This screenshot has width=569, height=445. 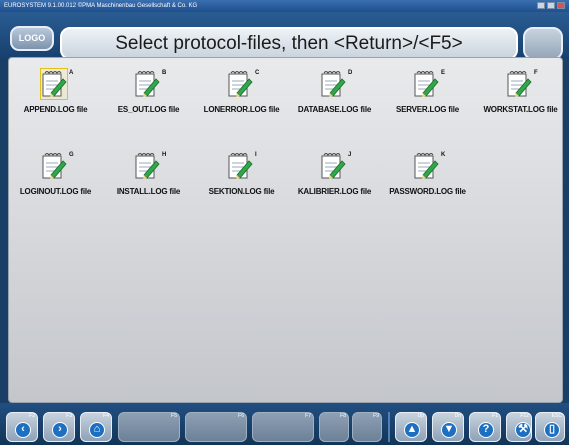 I want to click on fkey-label: F4, so click(x=106, y=416).